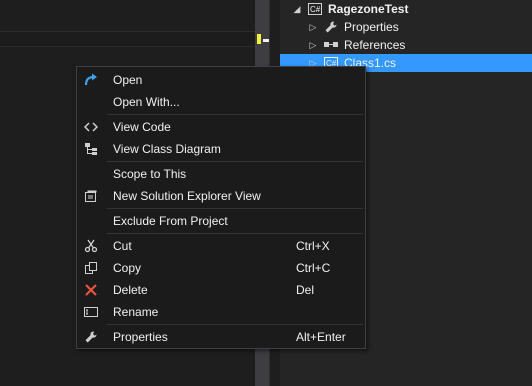  I want to click on csharp-project-icon: C#, so click(315, 9).